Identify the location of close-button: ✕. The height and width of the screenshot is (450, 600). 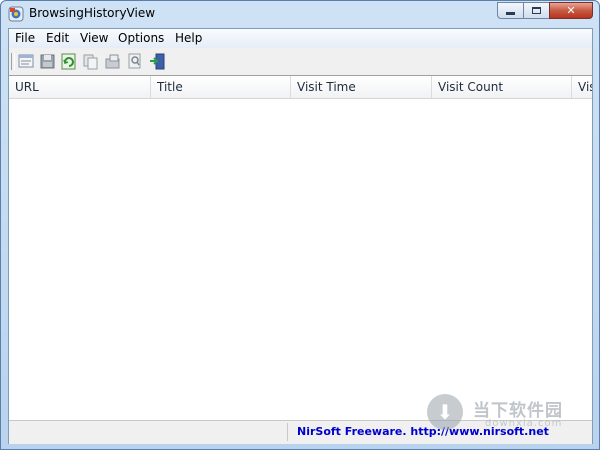
(571, 10).